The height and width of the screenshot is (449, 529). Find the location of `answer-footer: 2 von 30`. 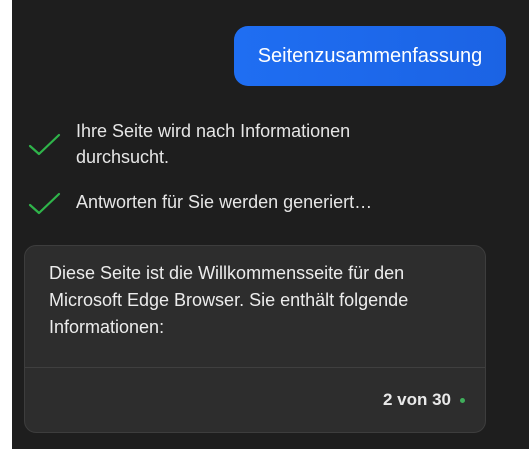

answer-footer: 2 von 30 is located at coordinates (424, 400).